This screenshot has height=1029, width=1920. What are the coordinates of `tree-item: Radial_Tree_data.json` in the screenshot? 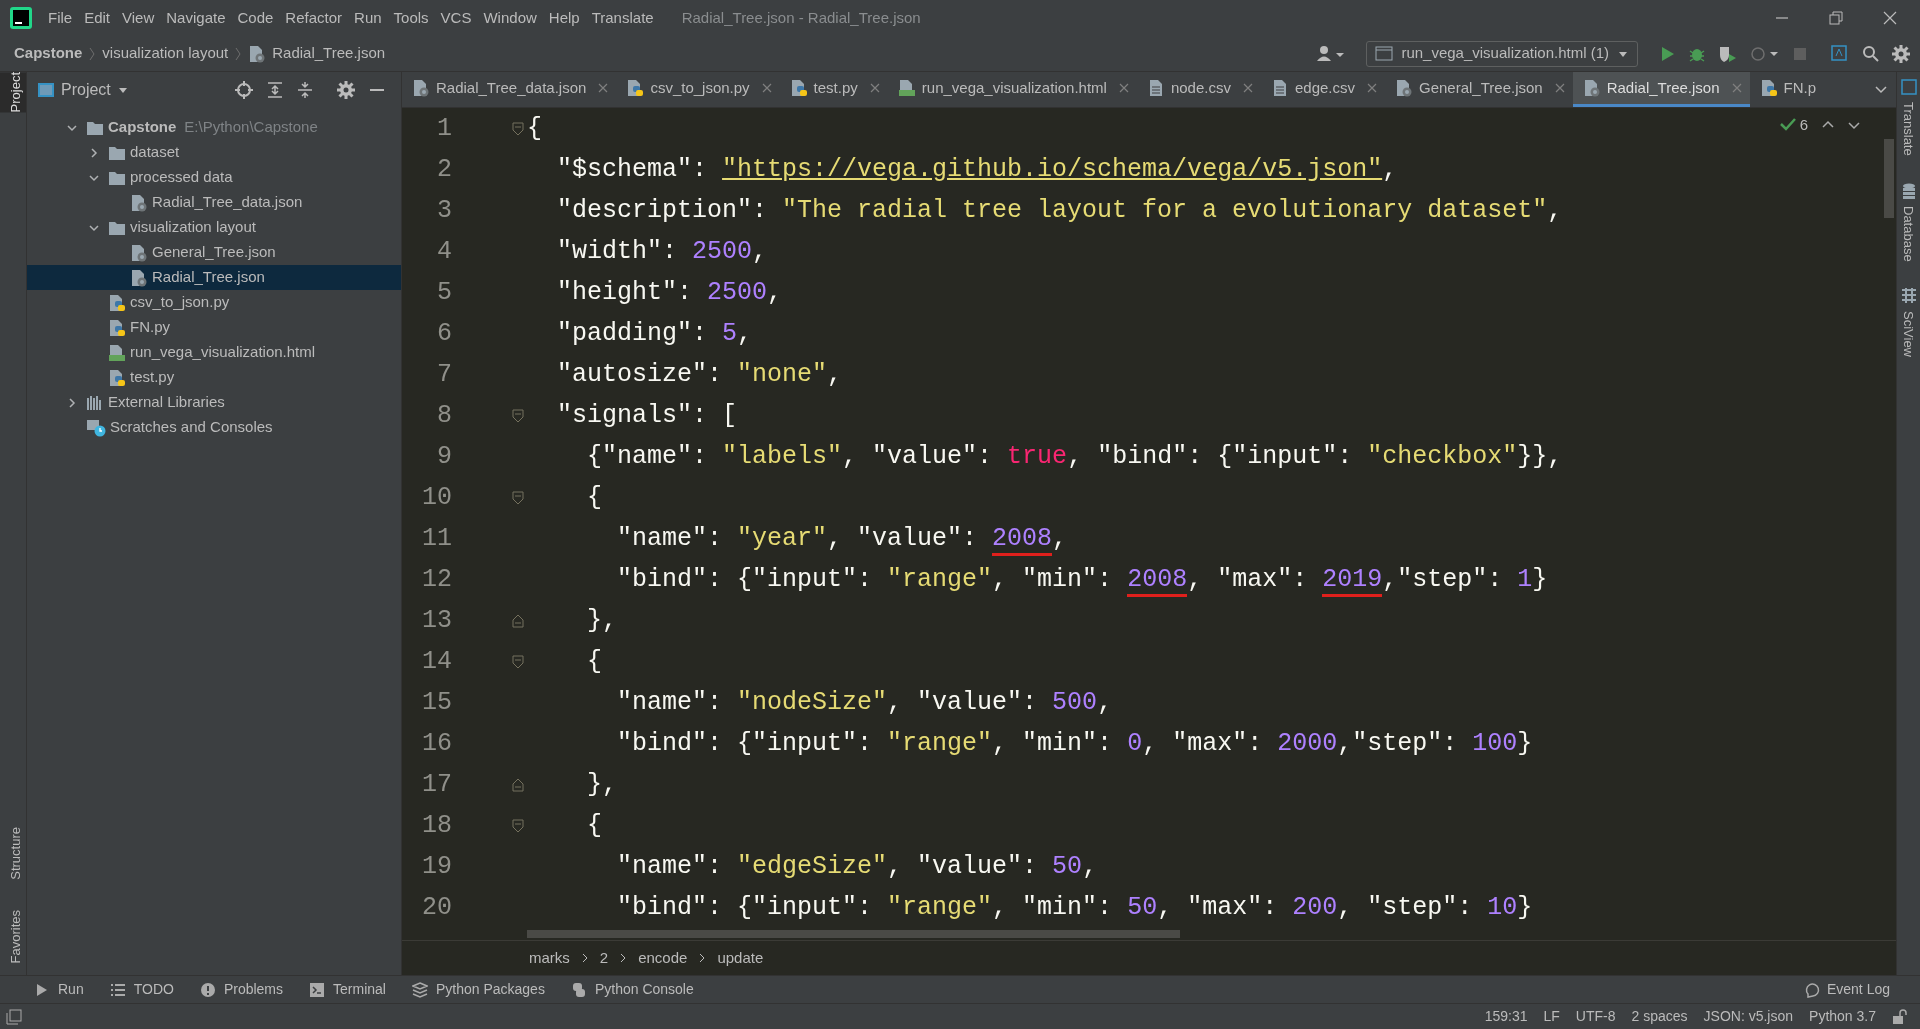 It's located at (214, 202).